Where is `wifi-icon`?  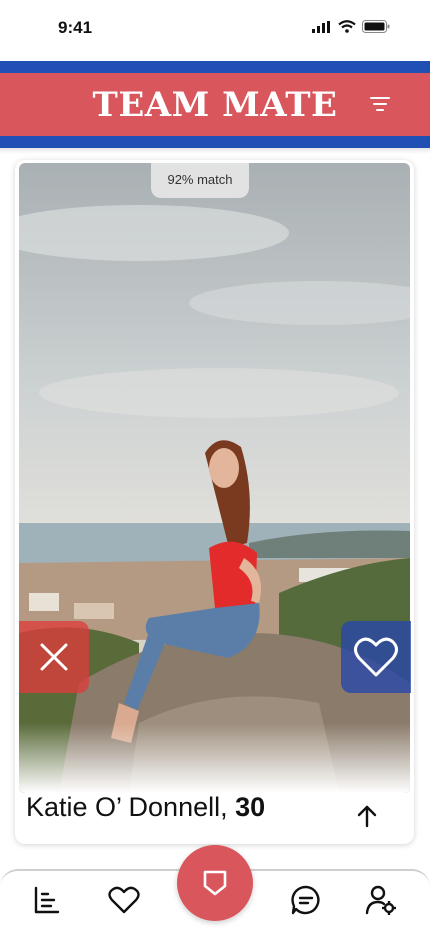
wifi-icon is located at coordinates (347, 26).